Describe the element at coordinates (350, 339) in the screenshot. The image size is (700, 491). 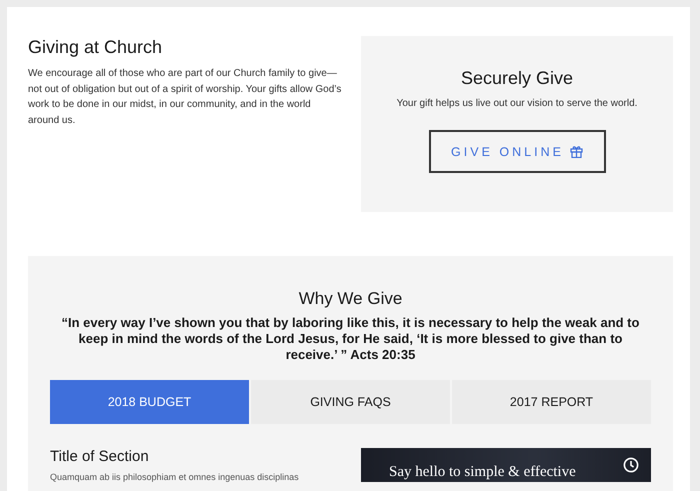
I see `quote-text: “In every way I’ve shown you that by laboring like this, it is necessary to help the weak and to keep in mind the words of the Lord Jesus, for He said, ‘It is more blessed to give than to receive.’ ” Acts 20:35` at that location.